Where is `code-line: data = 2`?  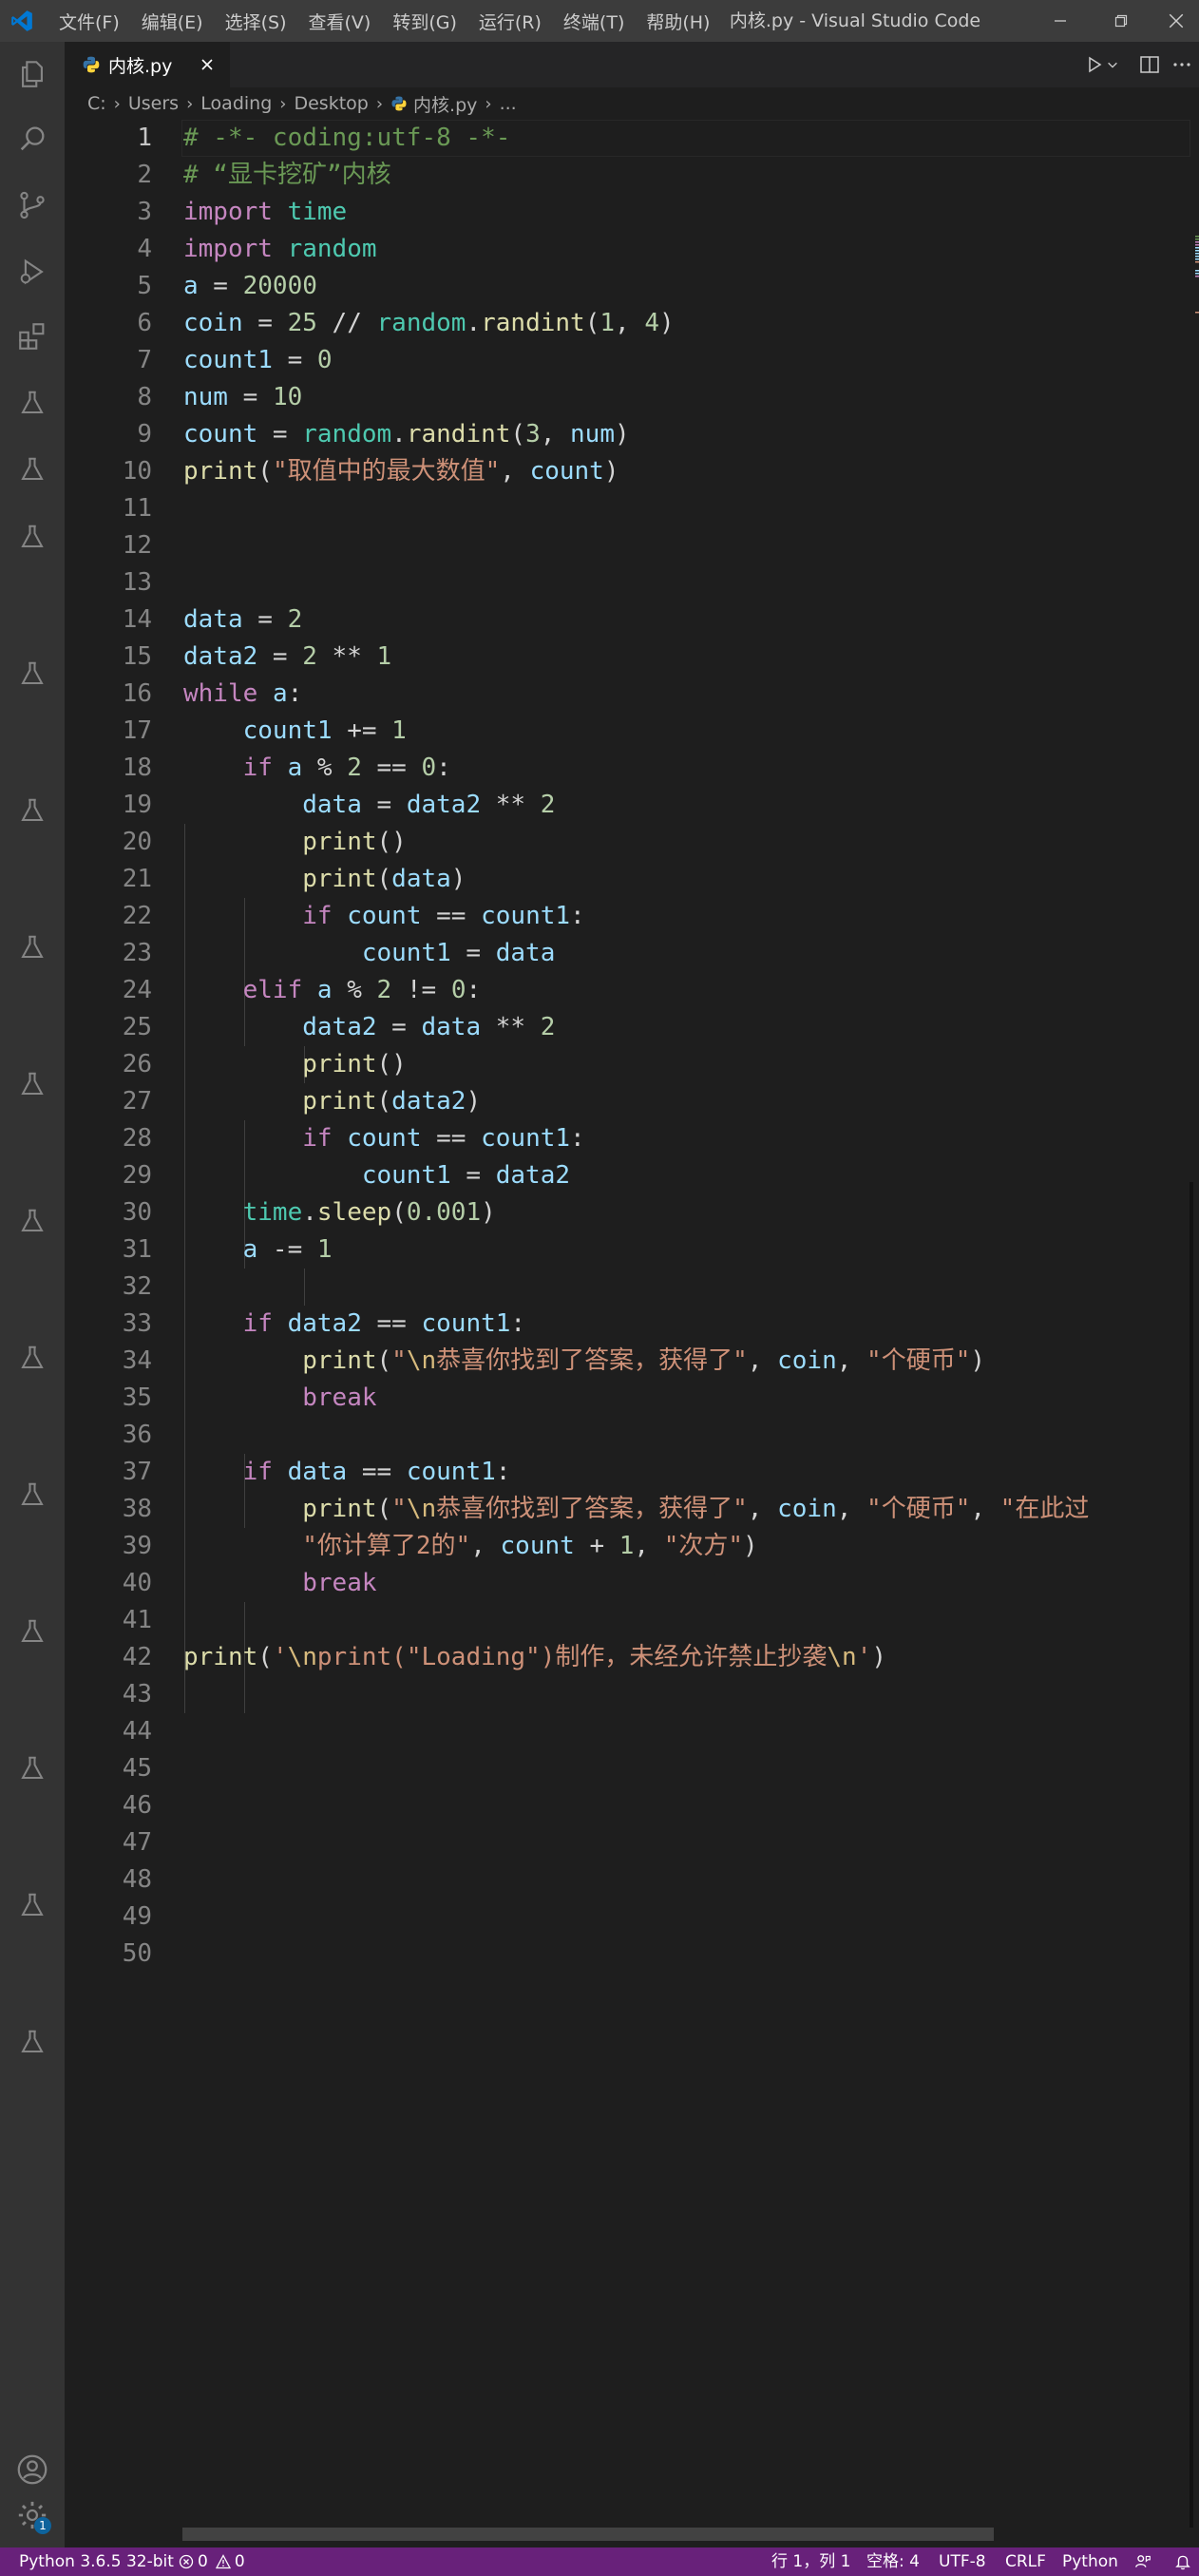
code-line: data = 2 is located at coordinates (686, 620).